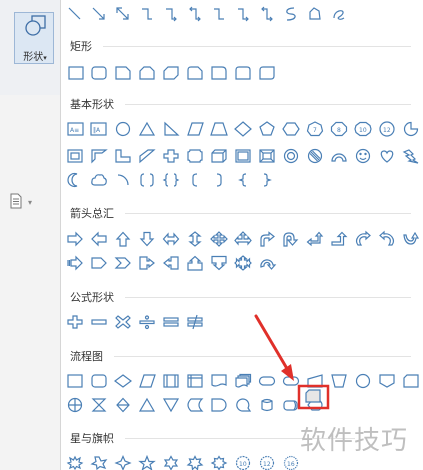  What do you see at coordinates (315, 129) in the screenshot?
I see `heptagon-icon: 7` at bounding box center [315, 129].